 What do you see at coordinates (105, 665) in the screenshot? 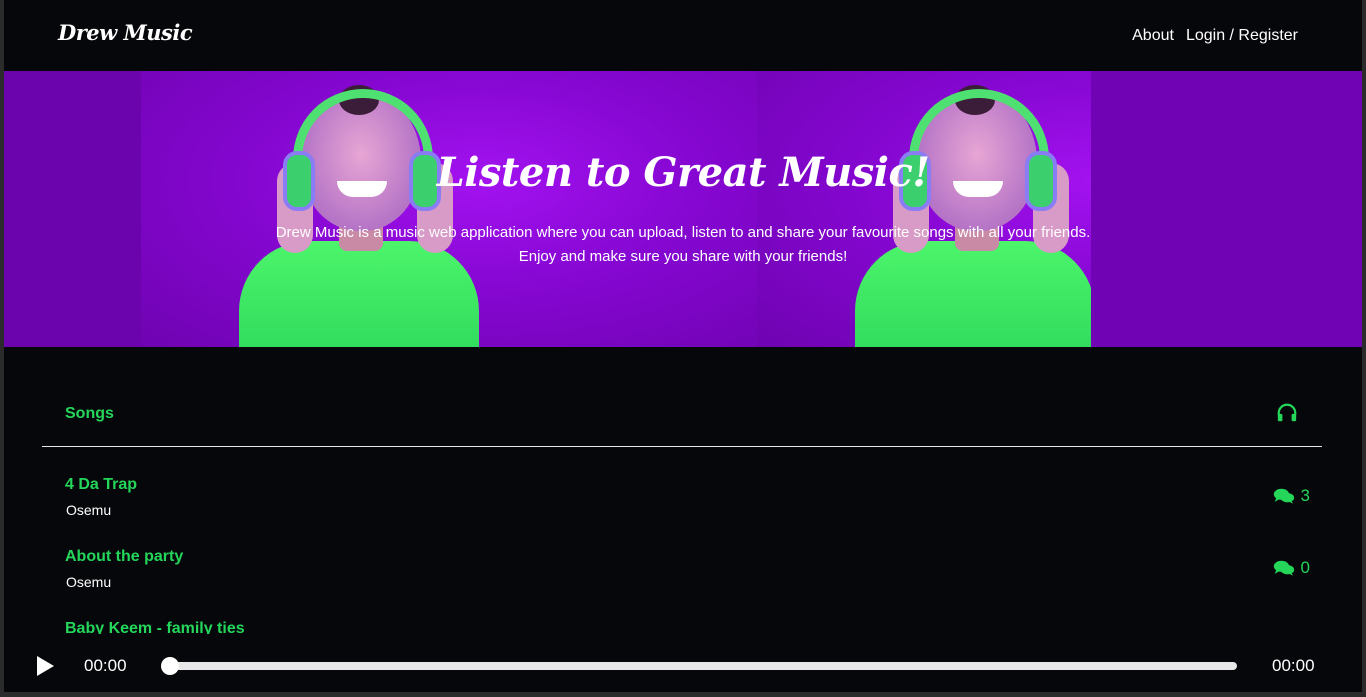
I see `current-time: 00:00` at bounding box center [105, 665].